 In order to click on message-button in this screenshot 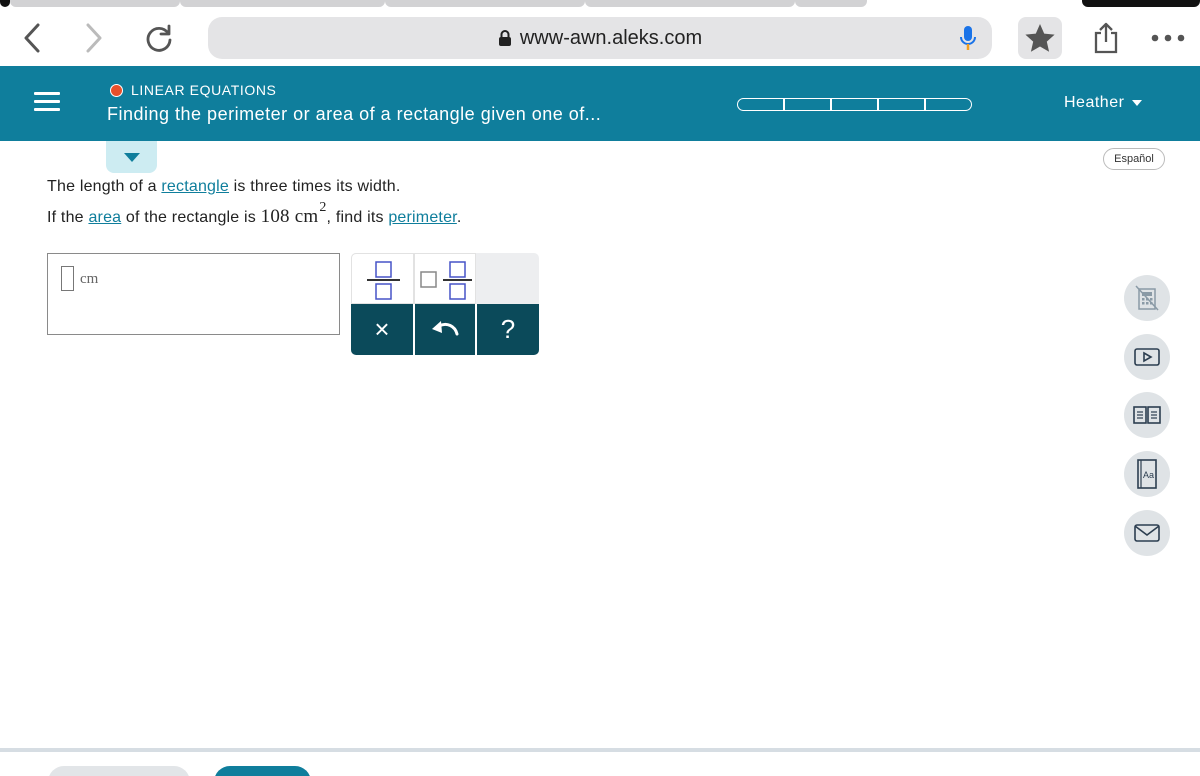, I will do `click(1147, 533)`.